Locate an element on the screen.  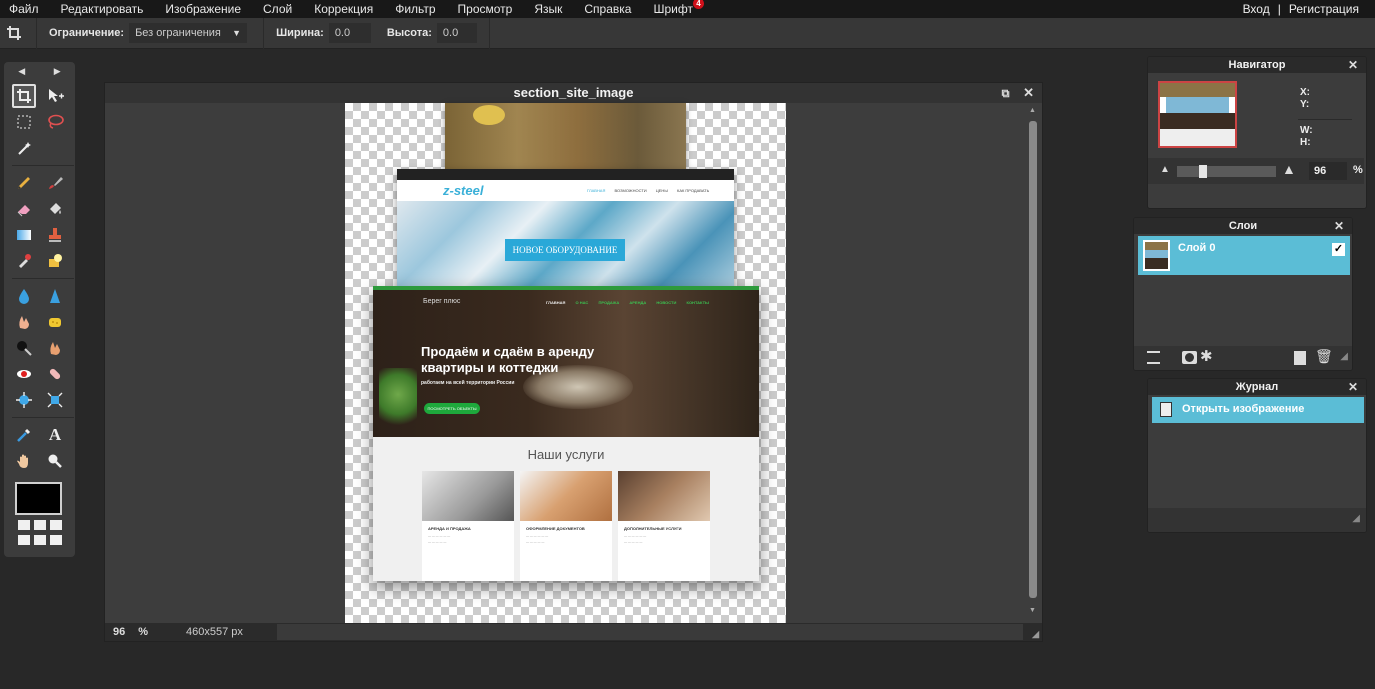
brush-tool-icon is located at coordinates (55, 183).